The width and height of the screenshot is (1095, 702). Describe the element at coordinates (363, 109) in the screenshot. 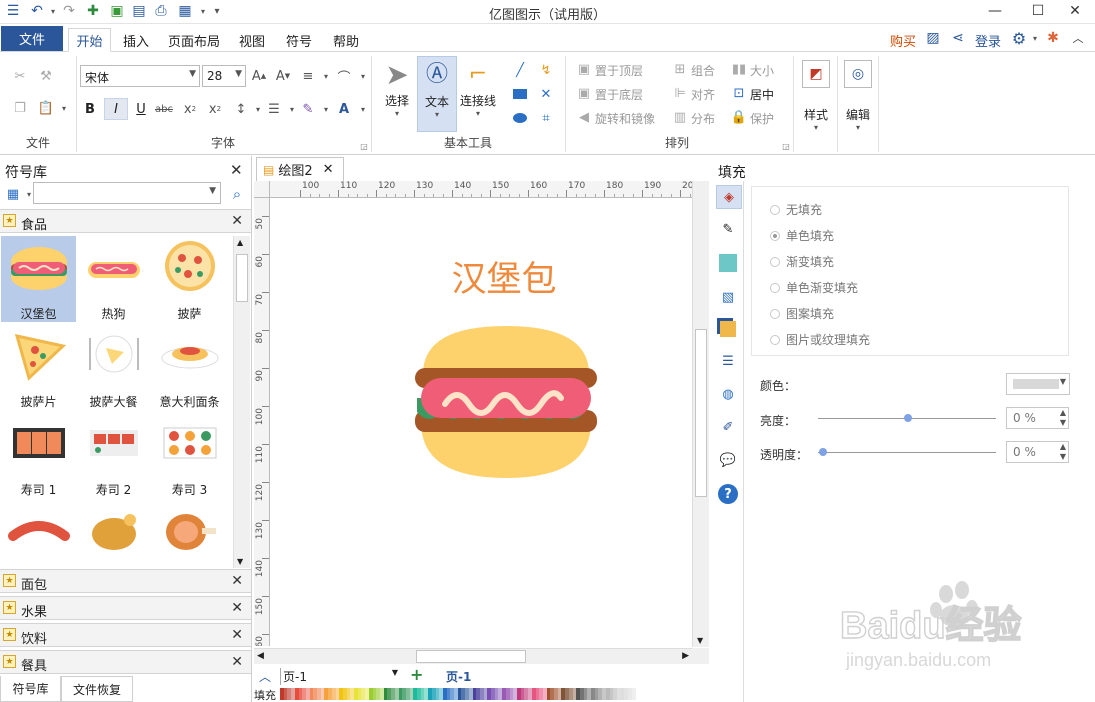

I see `font-color-dropdown-icon: ▾` at that location.